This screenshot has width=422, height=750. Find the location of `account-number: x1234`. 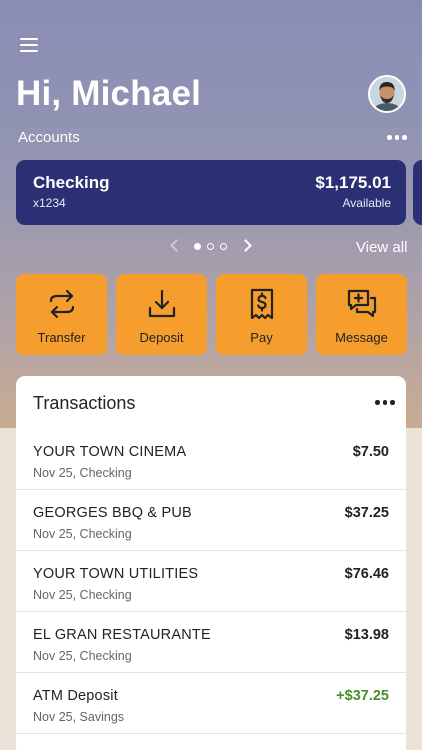

account-number: x1234 is located at coordinates (49, 203).